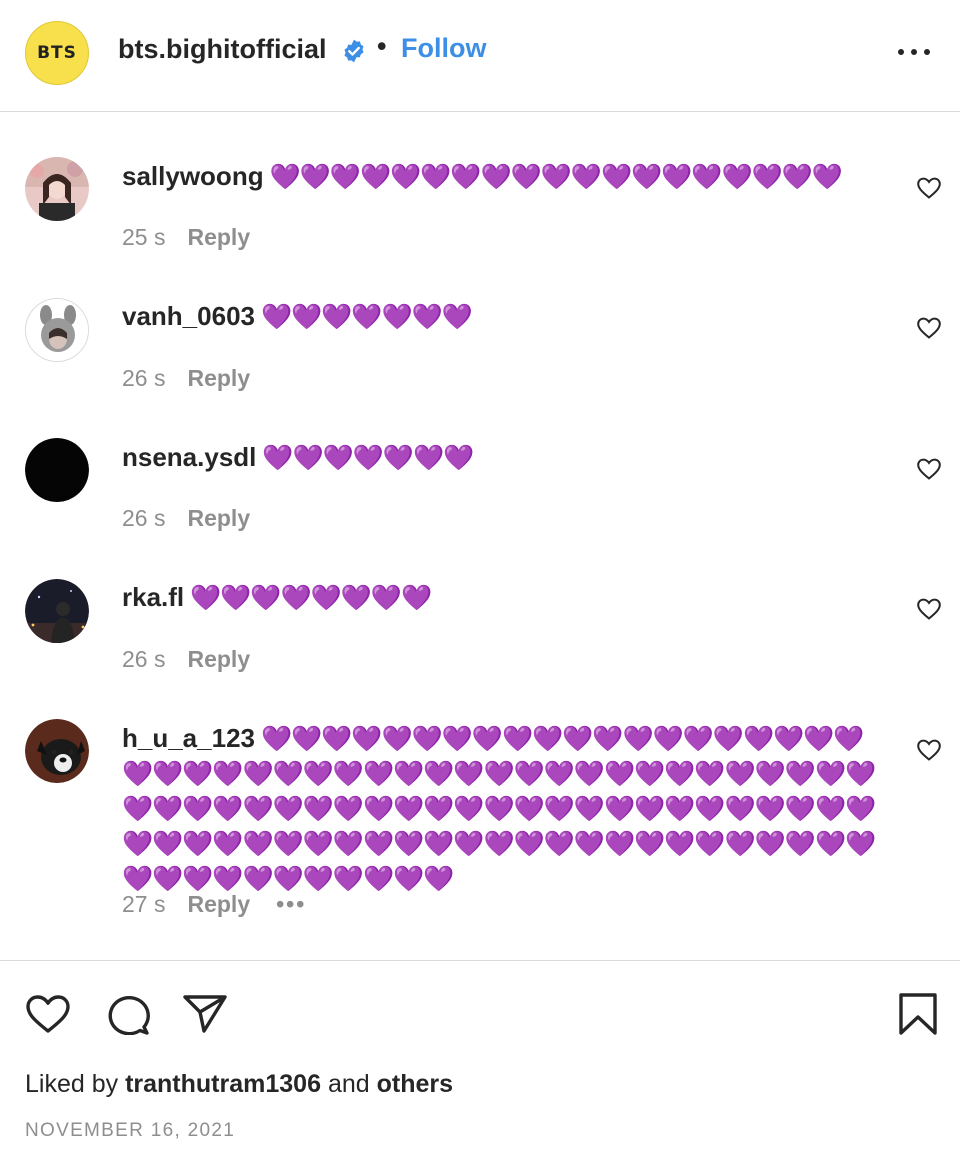 The width and height of the screenshot is (960, 1167). I want to click on comment-text: 💜💜💜💜💜💜💜💜💜💜💜💜💜💜💜💜💜💜💜, so click(556, 176).